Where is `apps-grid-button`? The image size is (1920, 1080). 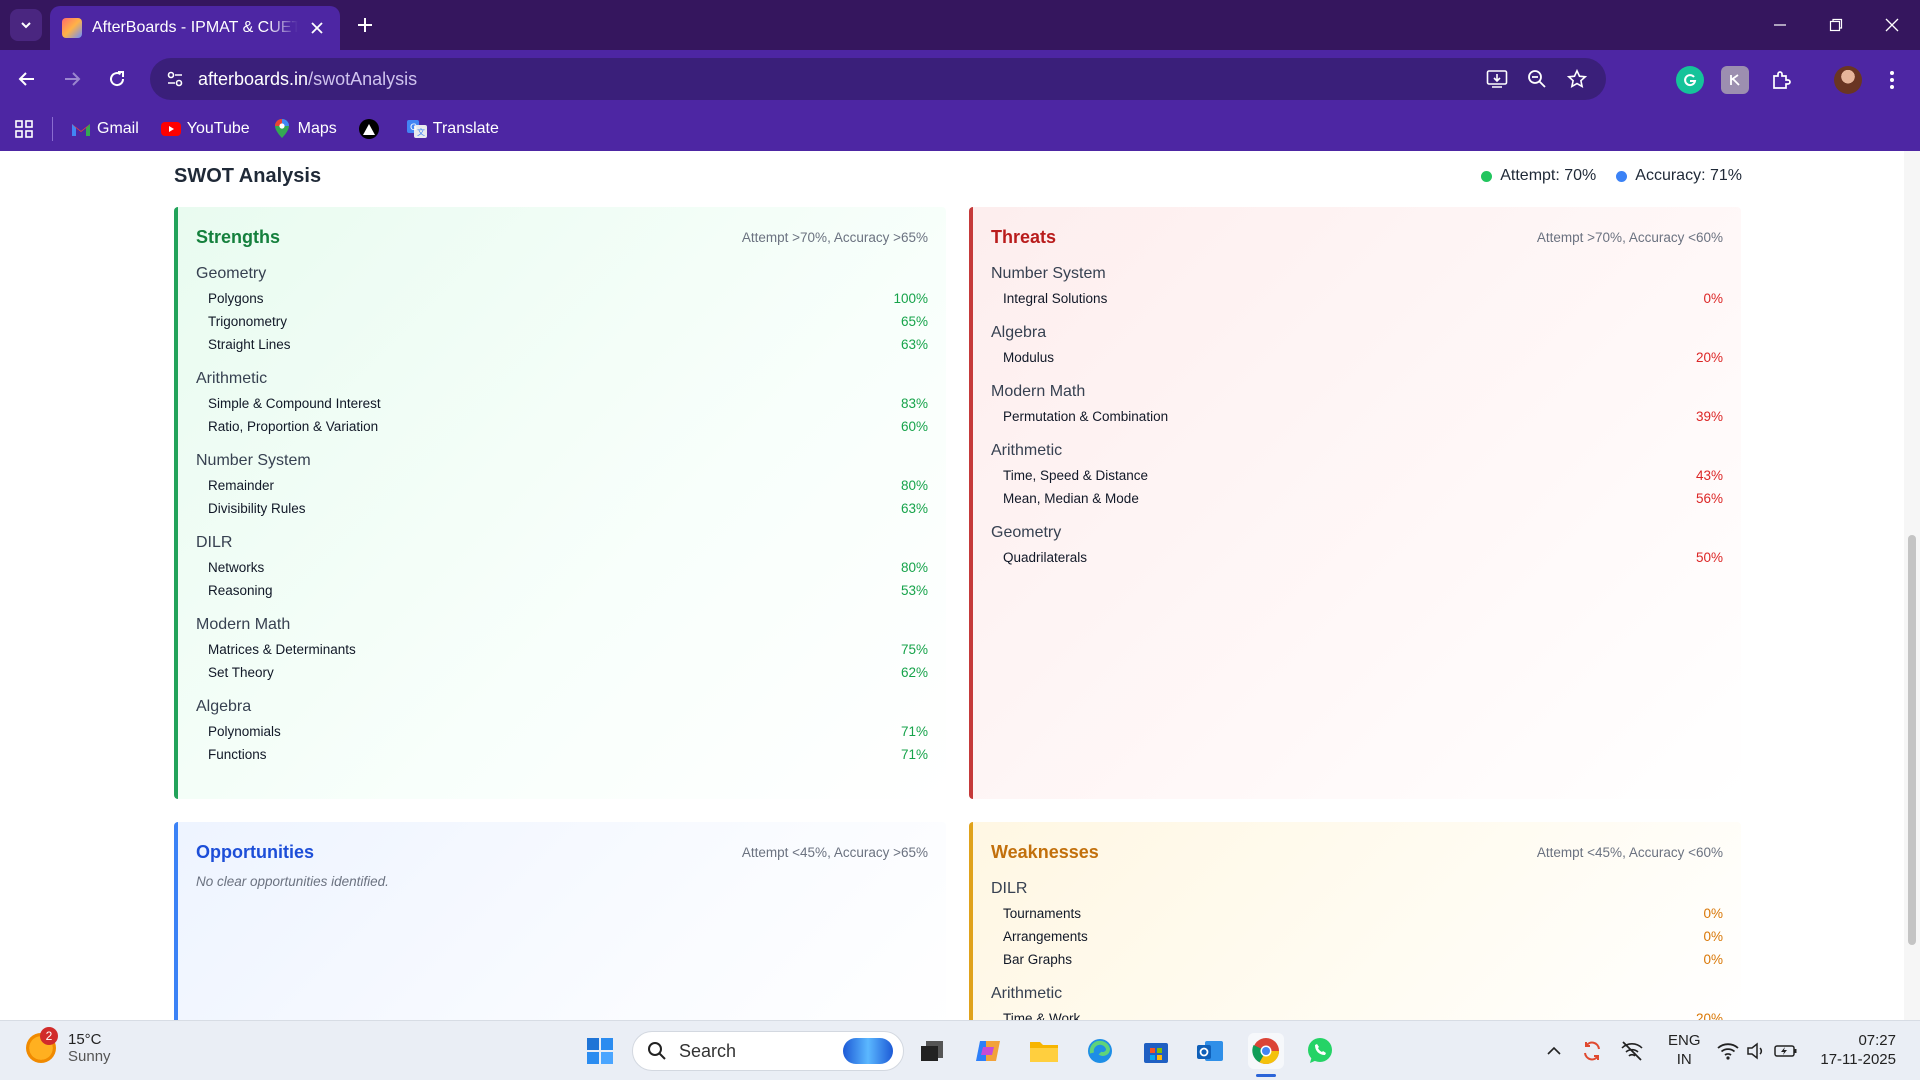 apps-grid-button is located at coordinates (24, 129).